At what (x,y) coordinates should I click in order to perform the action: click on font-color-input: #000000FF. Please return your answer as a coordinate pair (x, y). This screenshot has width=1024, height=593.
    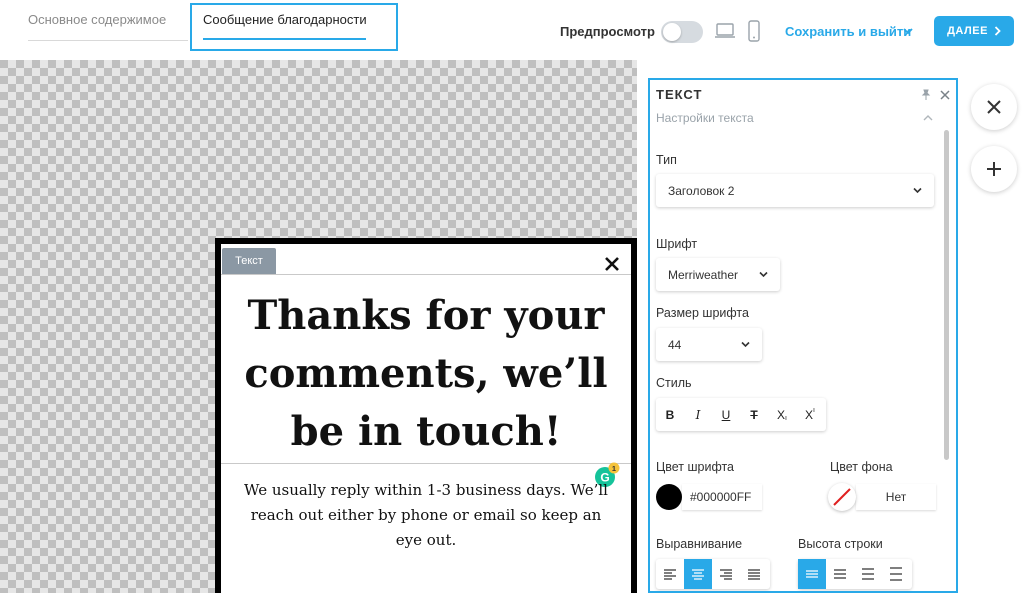
    Looking at the image, I should click on (722, 497).